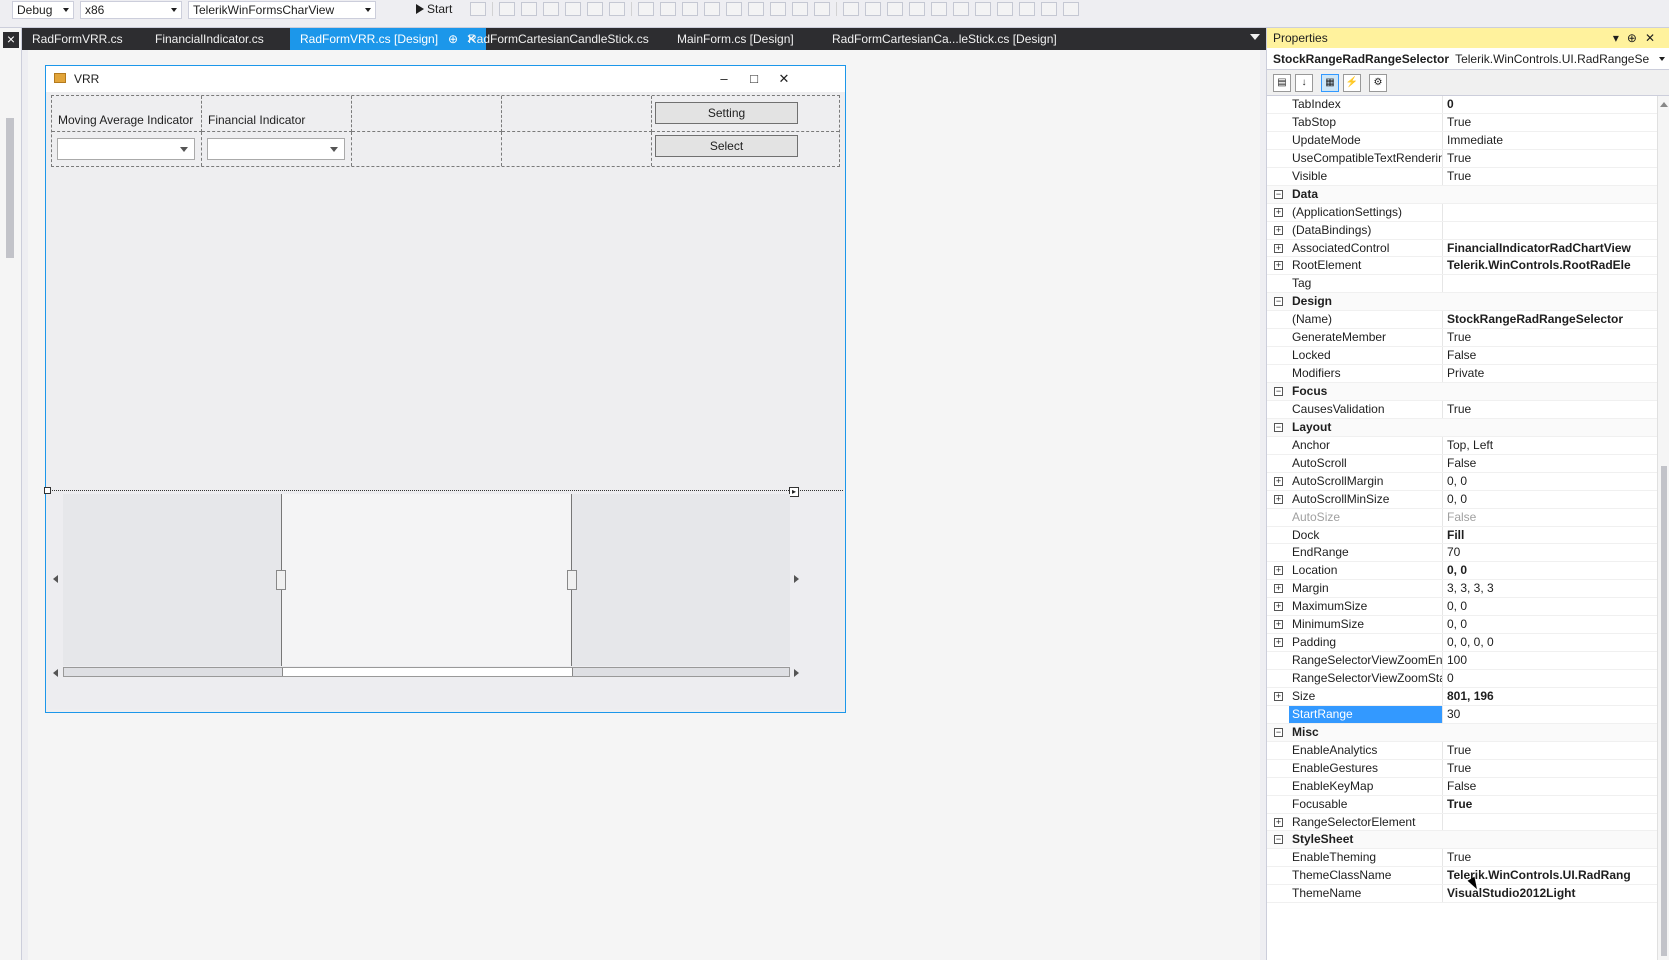  I want to click on property-row: AutoSize False, so click(1462, 517).